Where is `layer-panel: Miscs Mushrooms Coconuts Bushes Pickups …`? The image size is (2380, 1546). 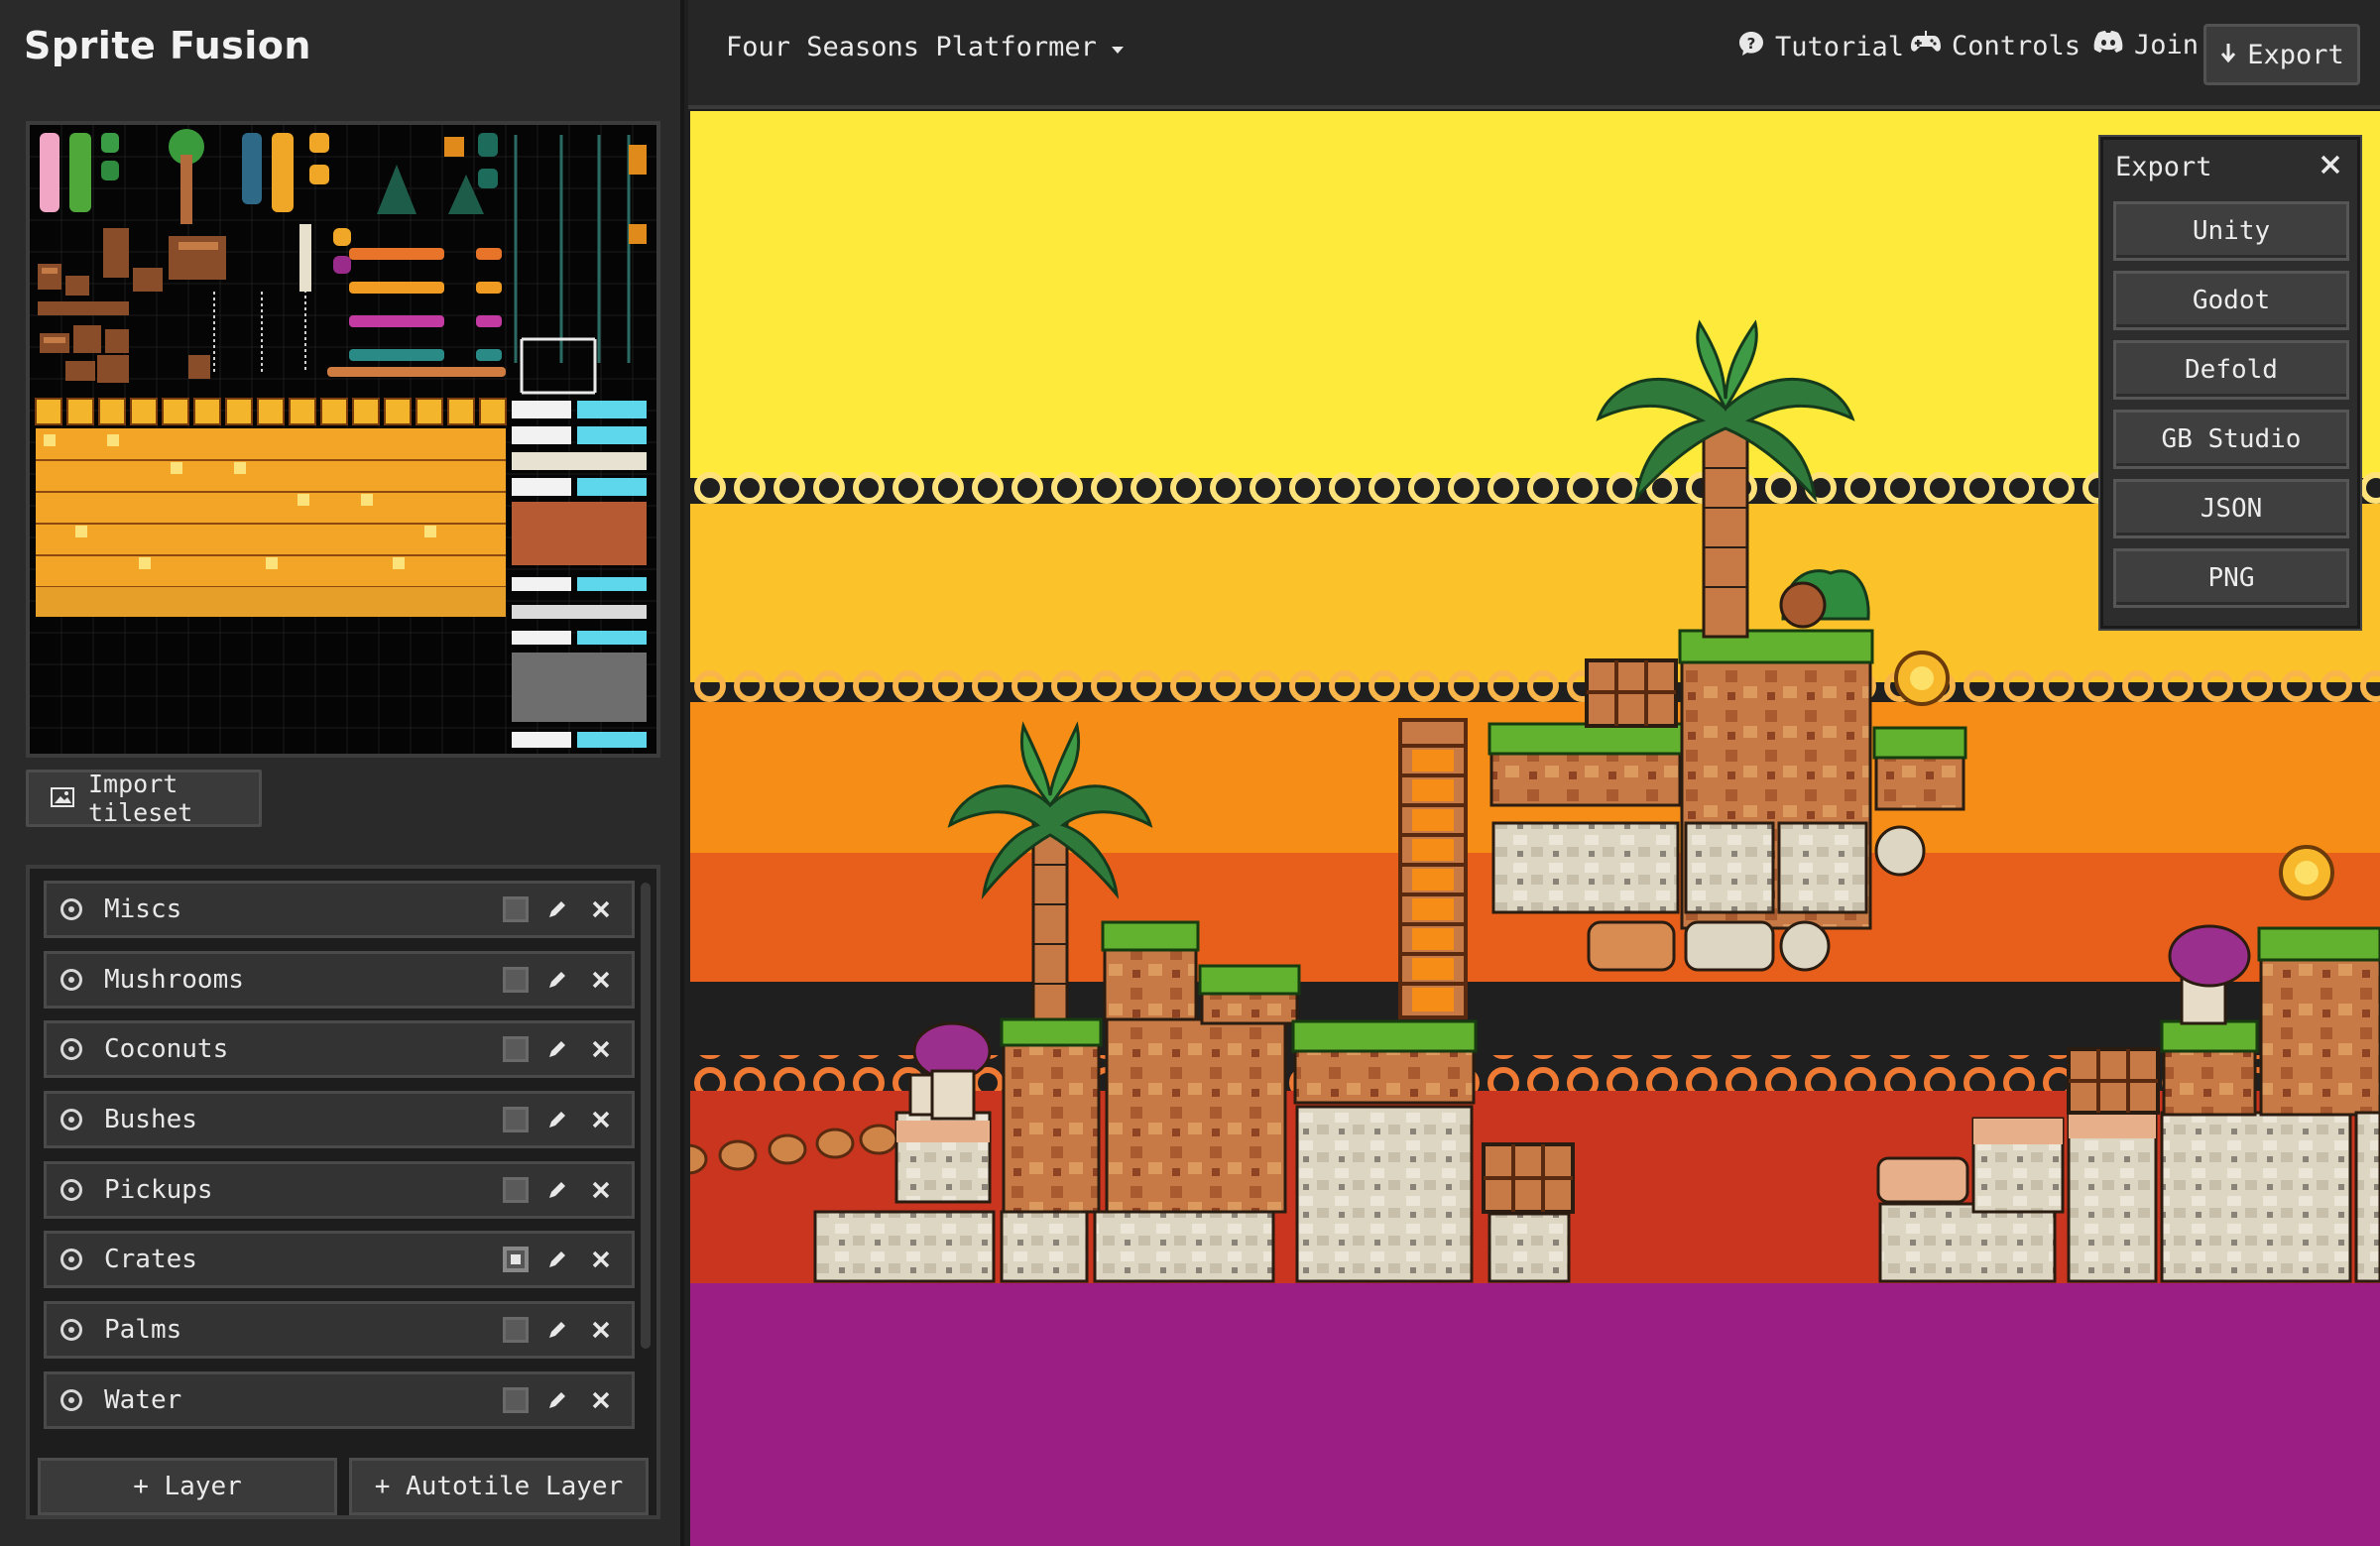
layer-panel: Miscs Mushrooms Coconuts Bushes Pickups … is located at coordinates (343, 1192).